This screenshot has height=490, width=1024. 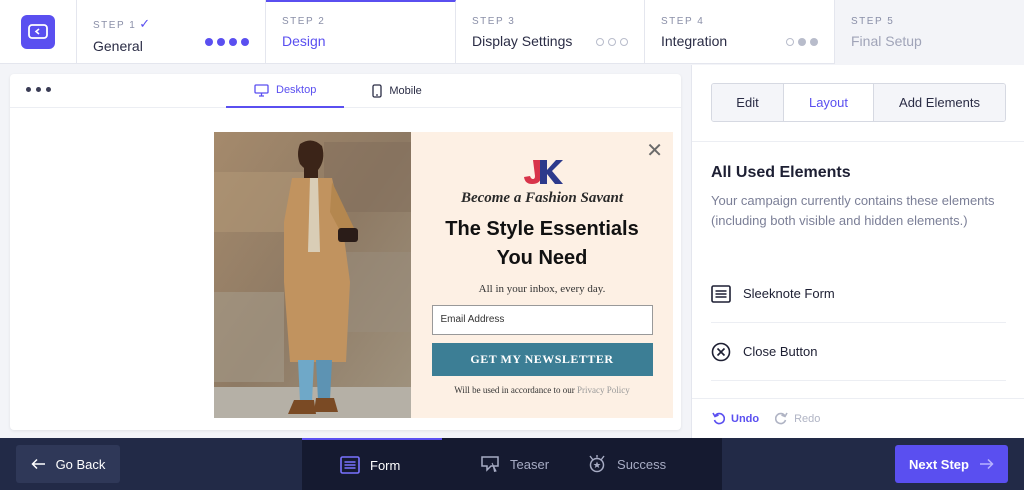 What do you see at coordinates (145, 23) in the screenshot?
I see `checkmark-icon: ✓` at bounding box center [145, 23].